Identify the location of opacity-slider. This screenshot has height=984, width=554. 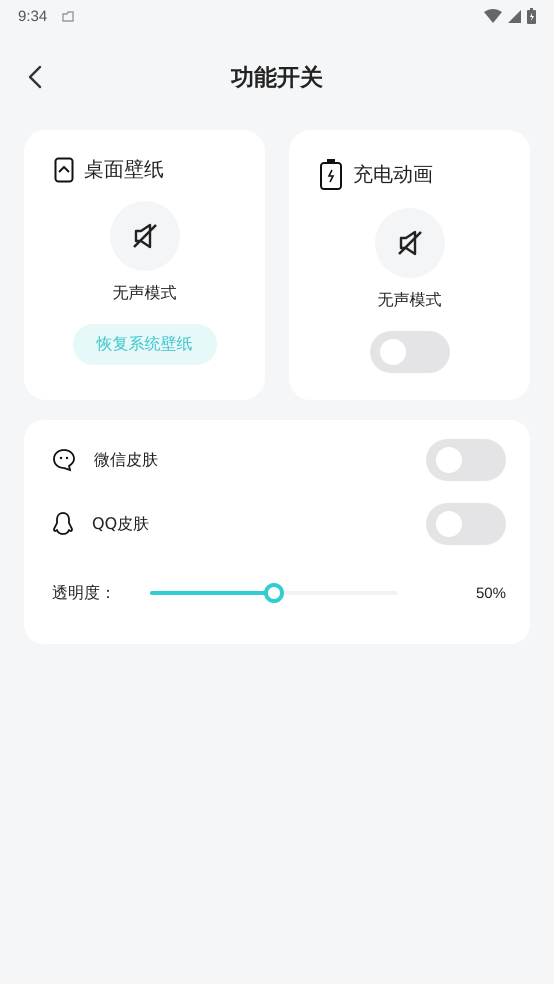
(274, 593).